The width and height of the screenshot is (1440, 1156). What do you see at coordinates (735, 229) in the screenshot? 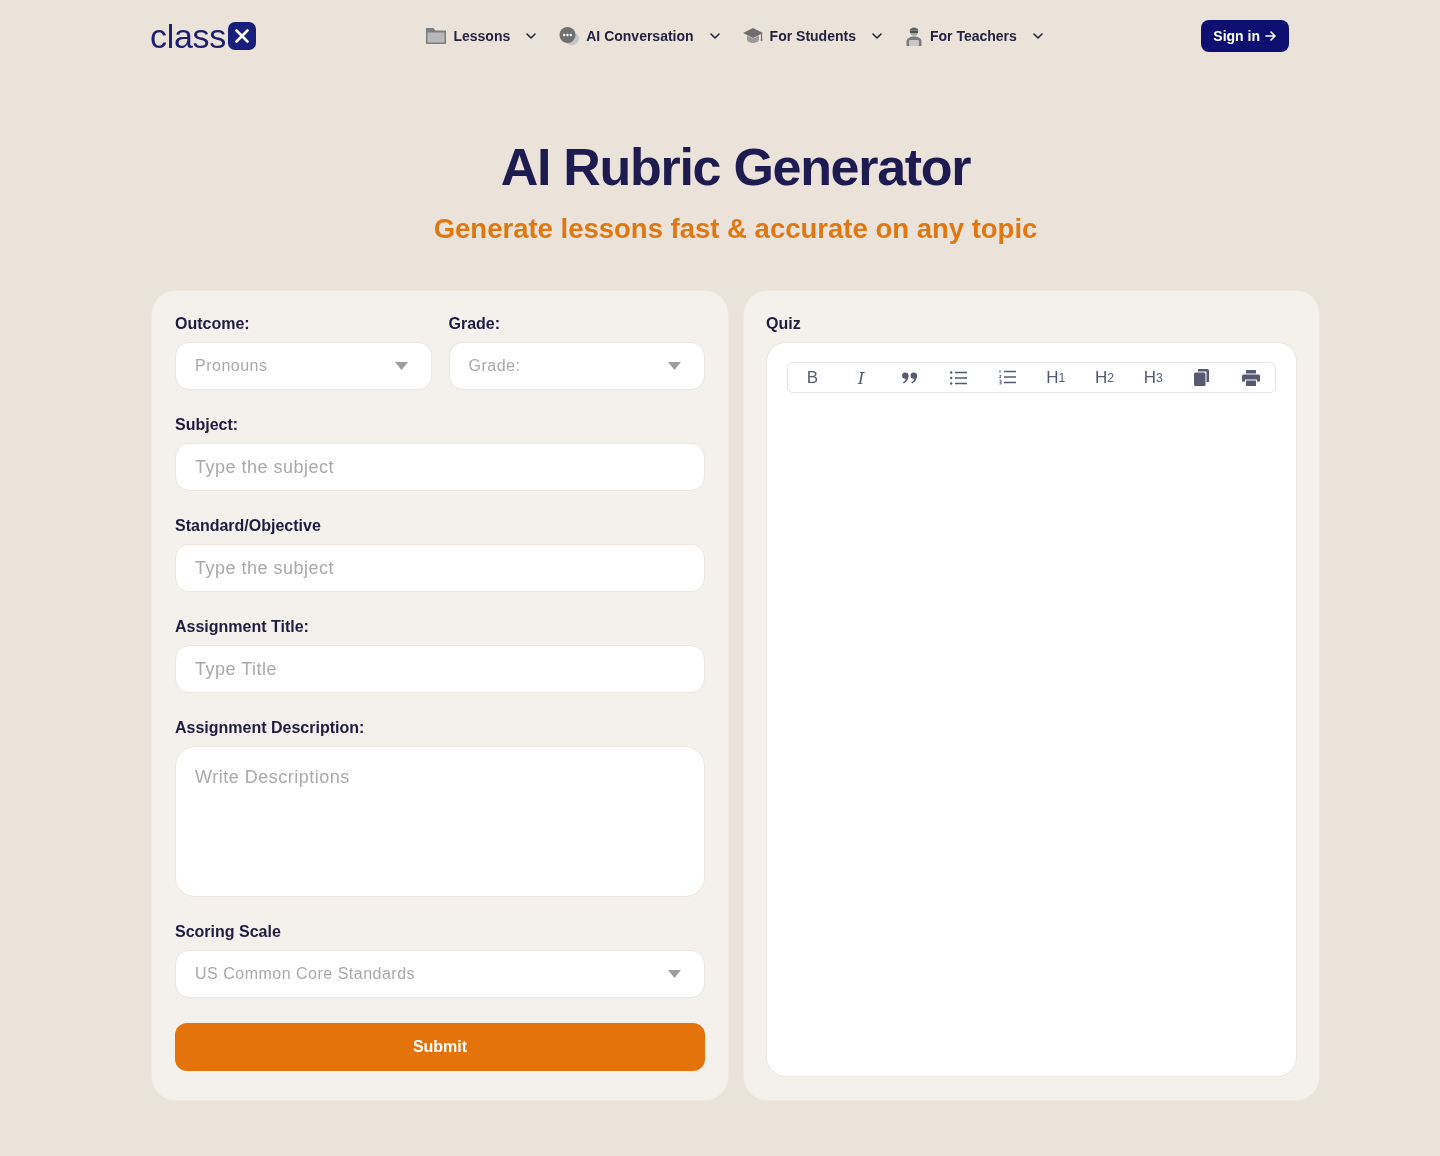
I see `page-subtitle: Generate lessons fast & accurate on any topic` at bounding box center [735, 229].